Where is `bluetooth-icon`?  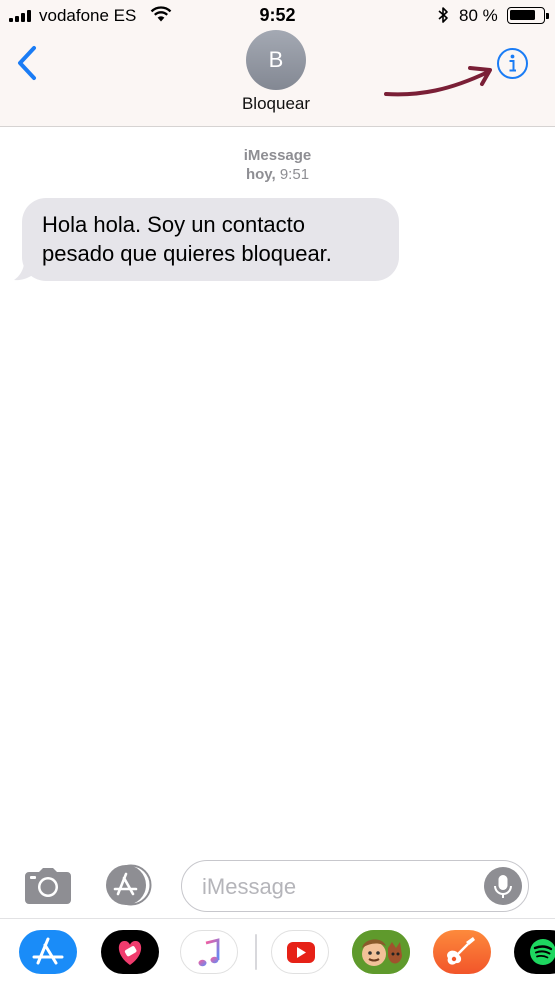
bluetooth-icon is located at coordinates (443, 15).